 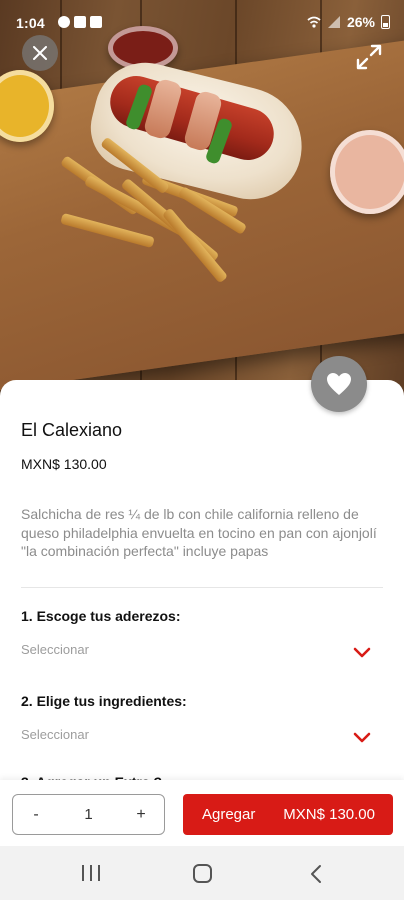 I want to click on quantity-stepper: - 1 +, so click(x=88, y=814).